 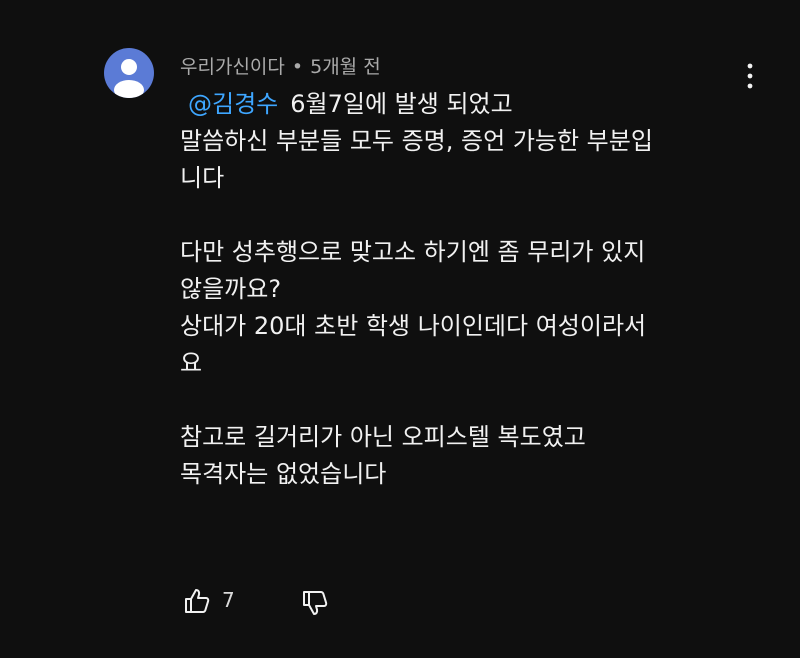 What do you see at coordinates (413, 326) in the screenshot?
I see `comment-line: 상대가 20대 초반 학생 나이인데다 여성이라서` at bounding box center [413, 326].